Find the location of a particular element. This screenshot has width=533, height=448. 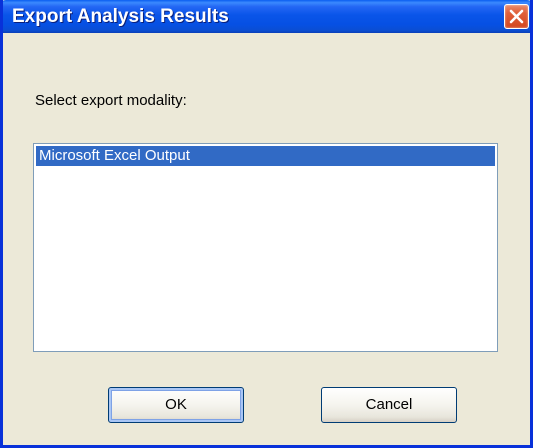

close-icon is located at coordinates (516, 16).